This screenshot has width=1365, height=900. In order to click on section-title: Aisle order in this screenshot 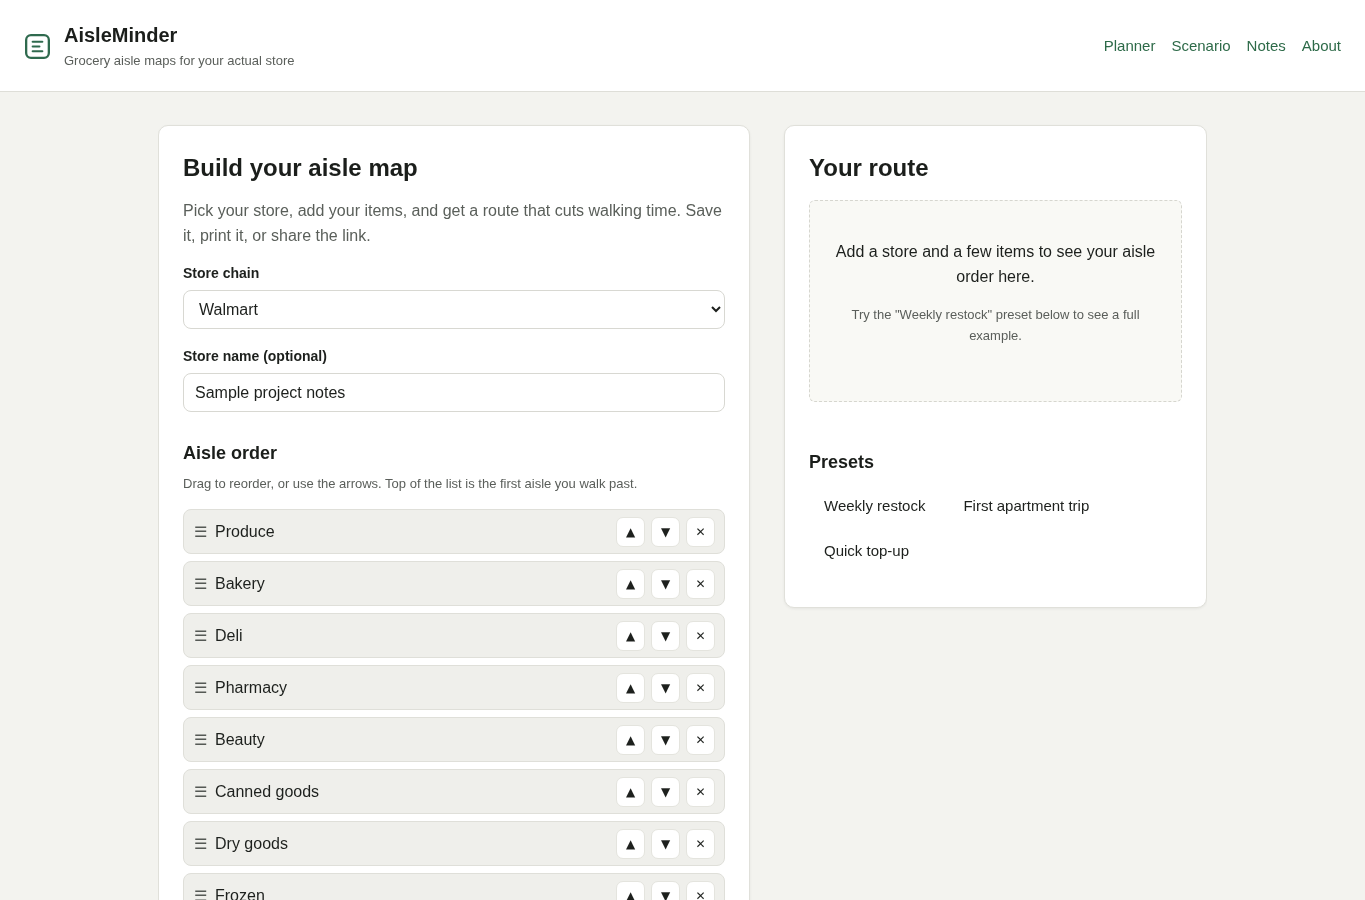, I will do `click(231, 453)`.